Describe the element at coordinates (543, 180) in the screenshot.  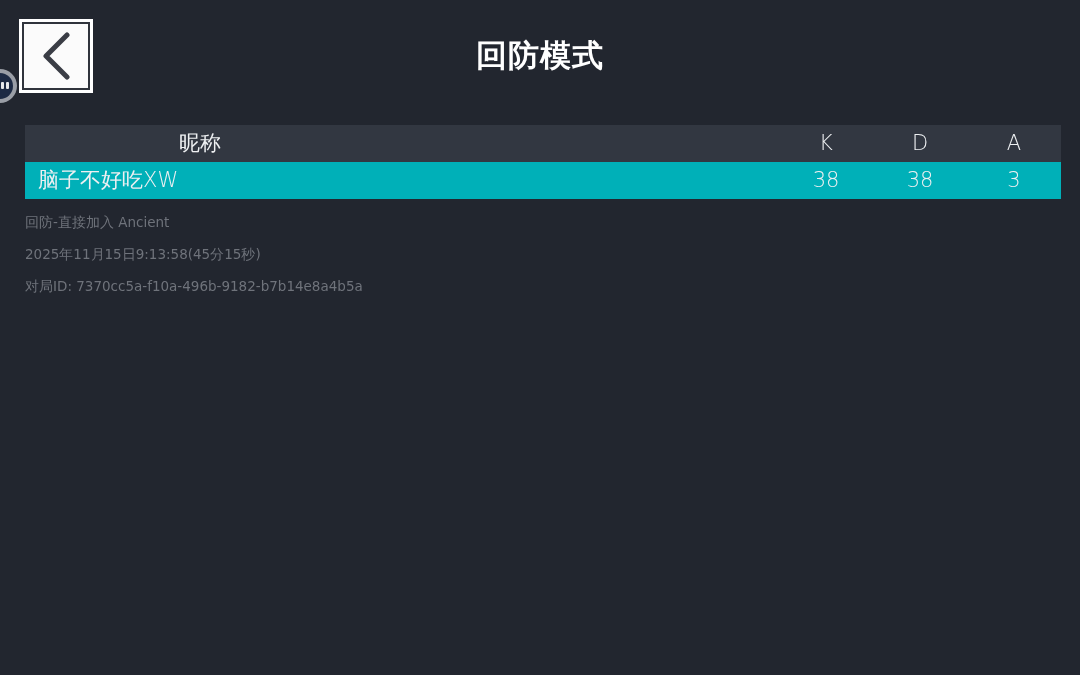
I see `highlighted-table-row: 脑子不好吃XW 38 38 3` at that location.